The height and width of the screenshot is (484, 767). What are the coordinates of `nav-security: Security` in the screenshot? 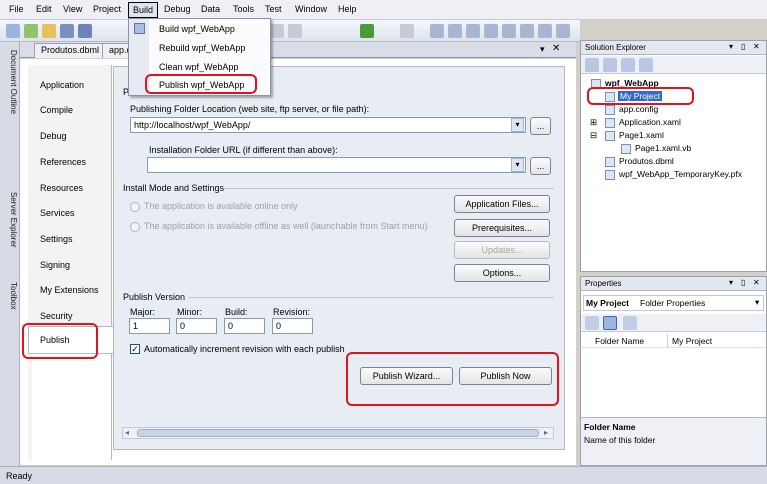 It's located at (56, 316).